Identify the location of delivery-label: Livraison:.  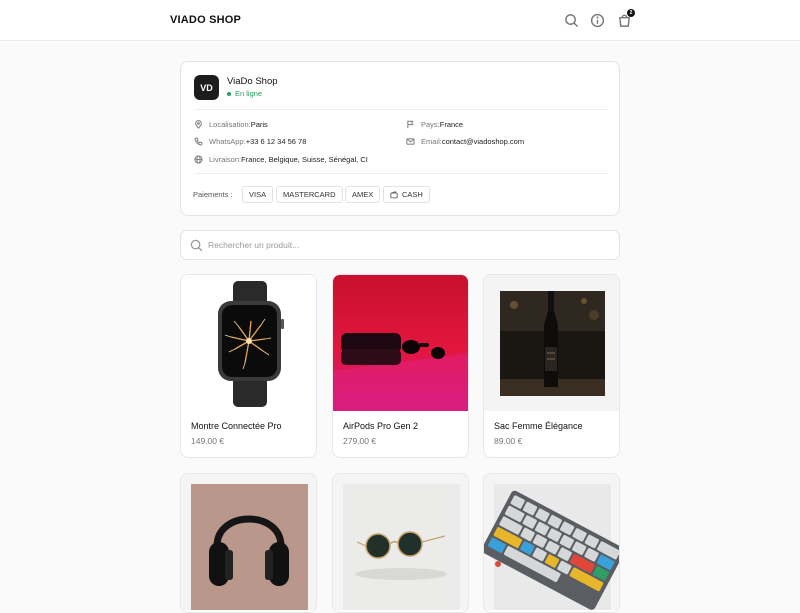
(225, 159).